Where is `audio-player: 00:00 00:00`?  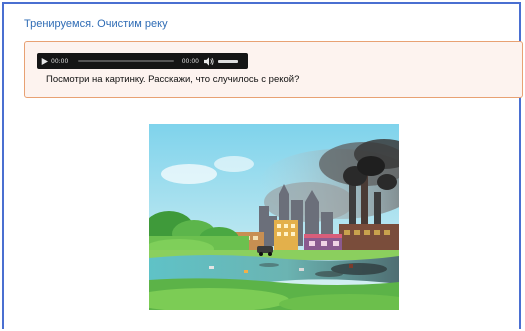
audio-player: 00:00 00:00 is located at coordinates (142, 61).